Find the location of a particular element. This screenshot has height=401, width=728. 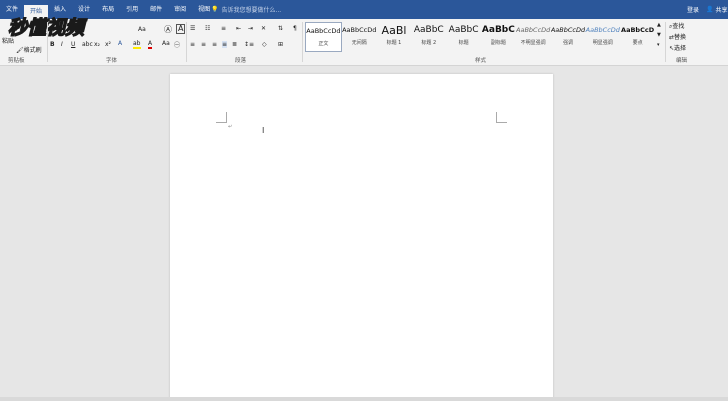

status-bar is located at coordinates (364, 399).